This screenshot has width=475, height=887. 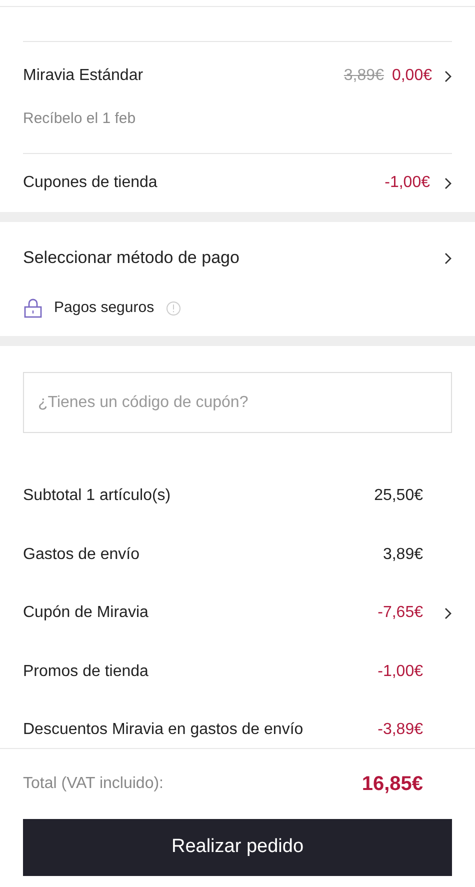 What do you see at coordinates (364, 76) in the screenshot?
I see `old-price: 3,89€` at bounding box center [364, 76].